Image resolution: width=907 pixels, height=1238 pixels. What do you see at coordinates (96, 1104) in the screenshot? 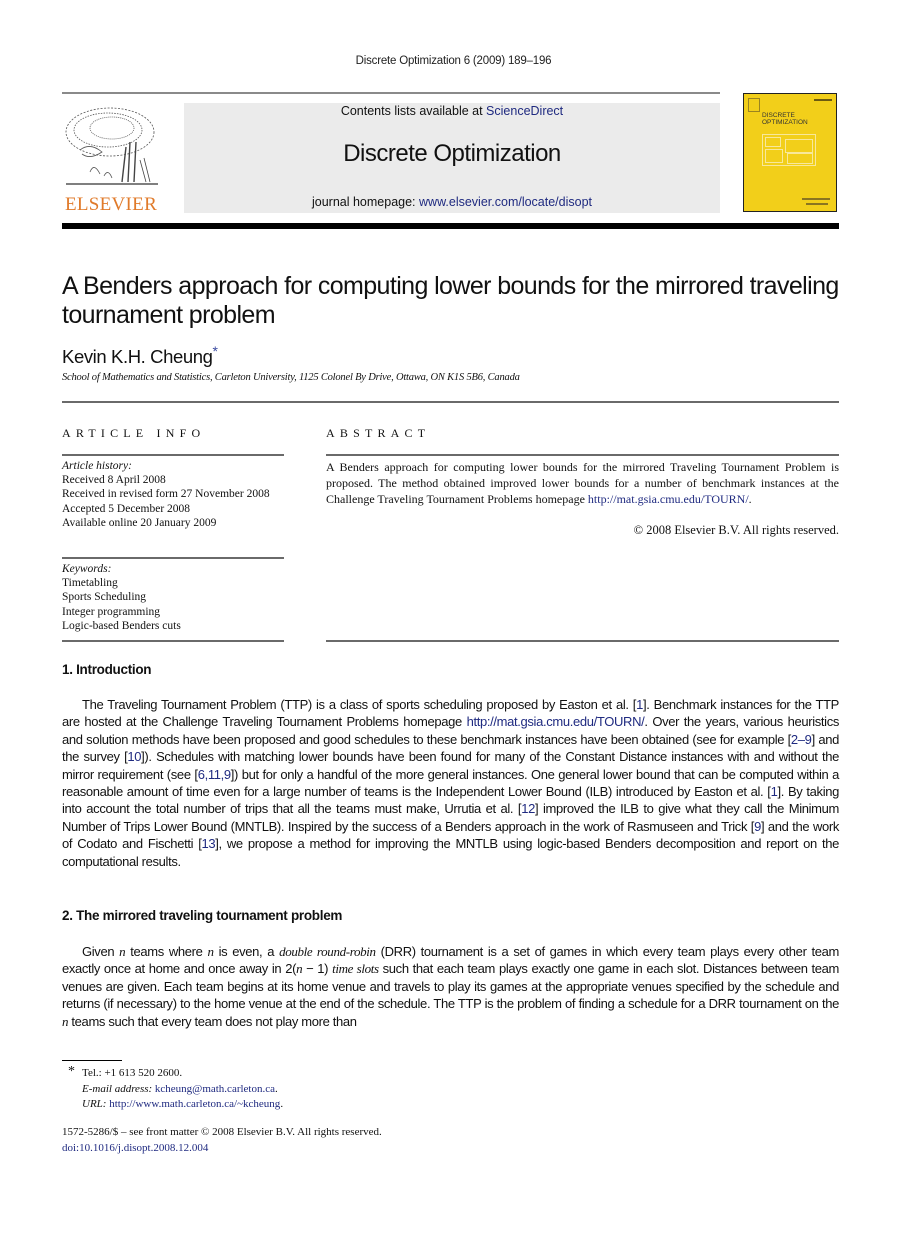
I see `url-label: URL:` at bounding box center [96, 1104].